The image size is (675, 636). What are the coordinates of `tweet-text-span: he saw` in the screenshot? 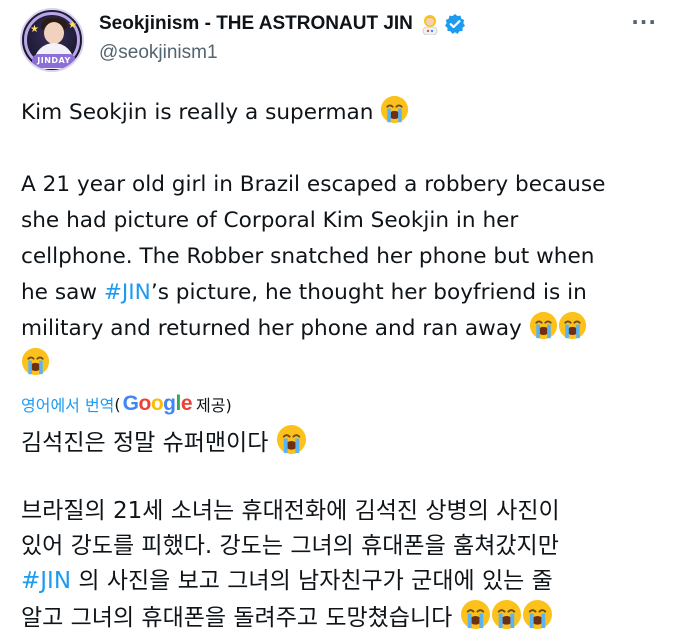 It's located at (62, 292).